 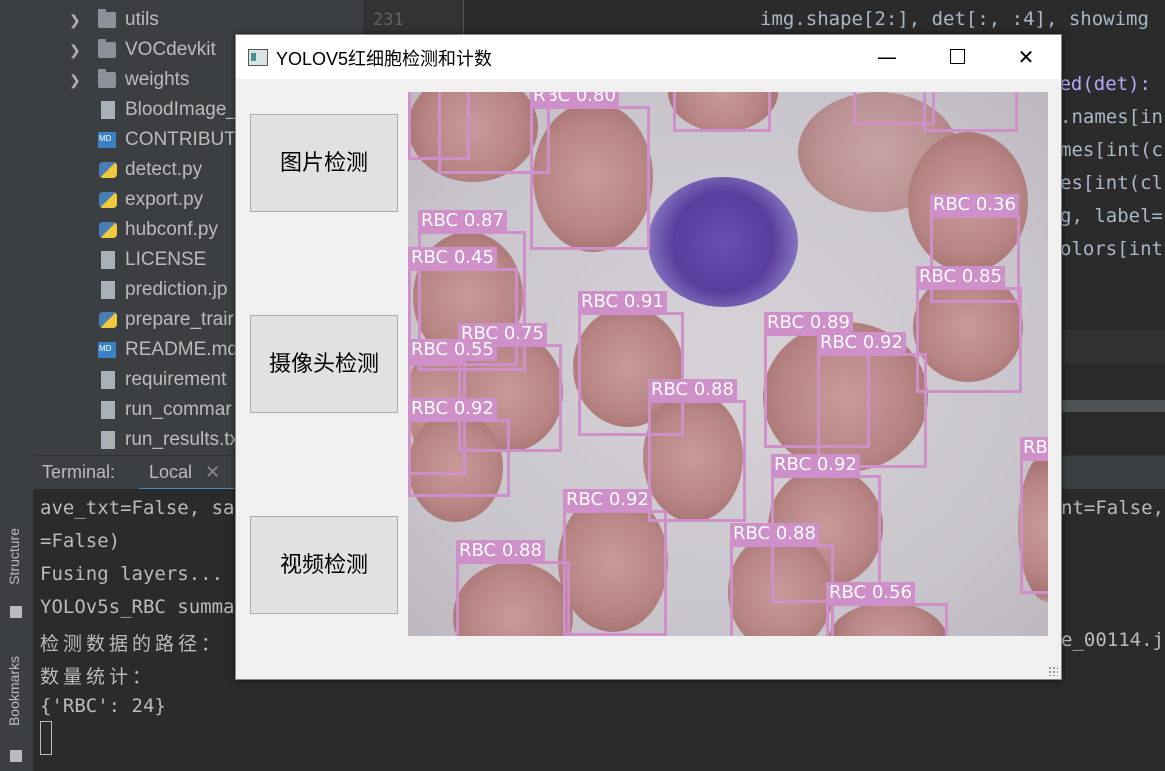 I want to click on tree-item-label: run_results.tx, so click(x=182, y=439).